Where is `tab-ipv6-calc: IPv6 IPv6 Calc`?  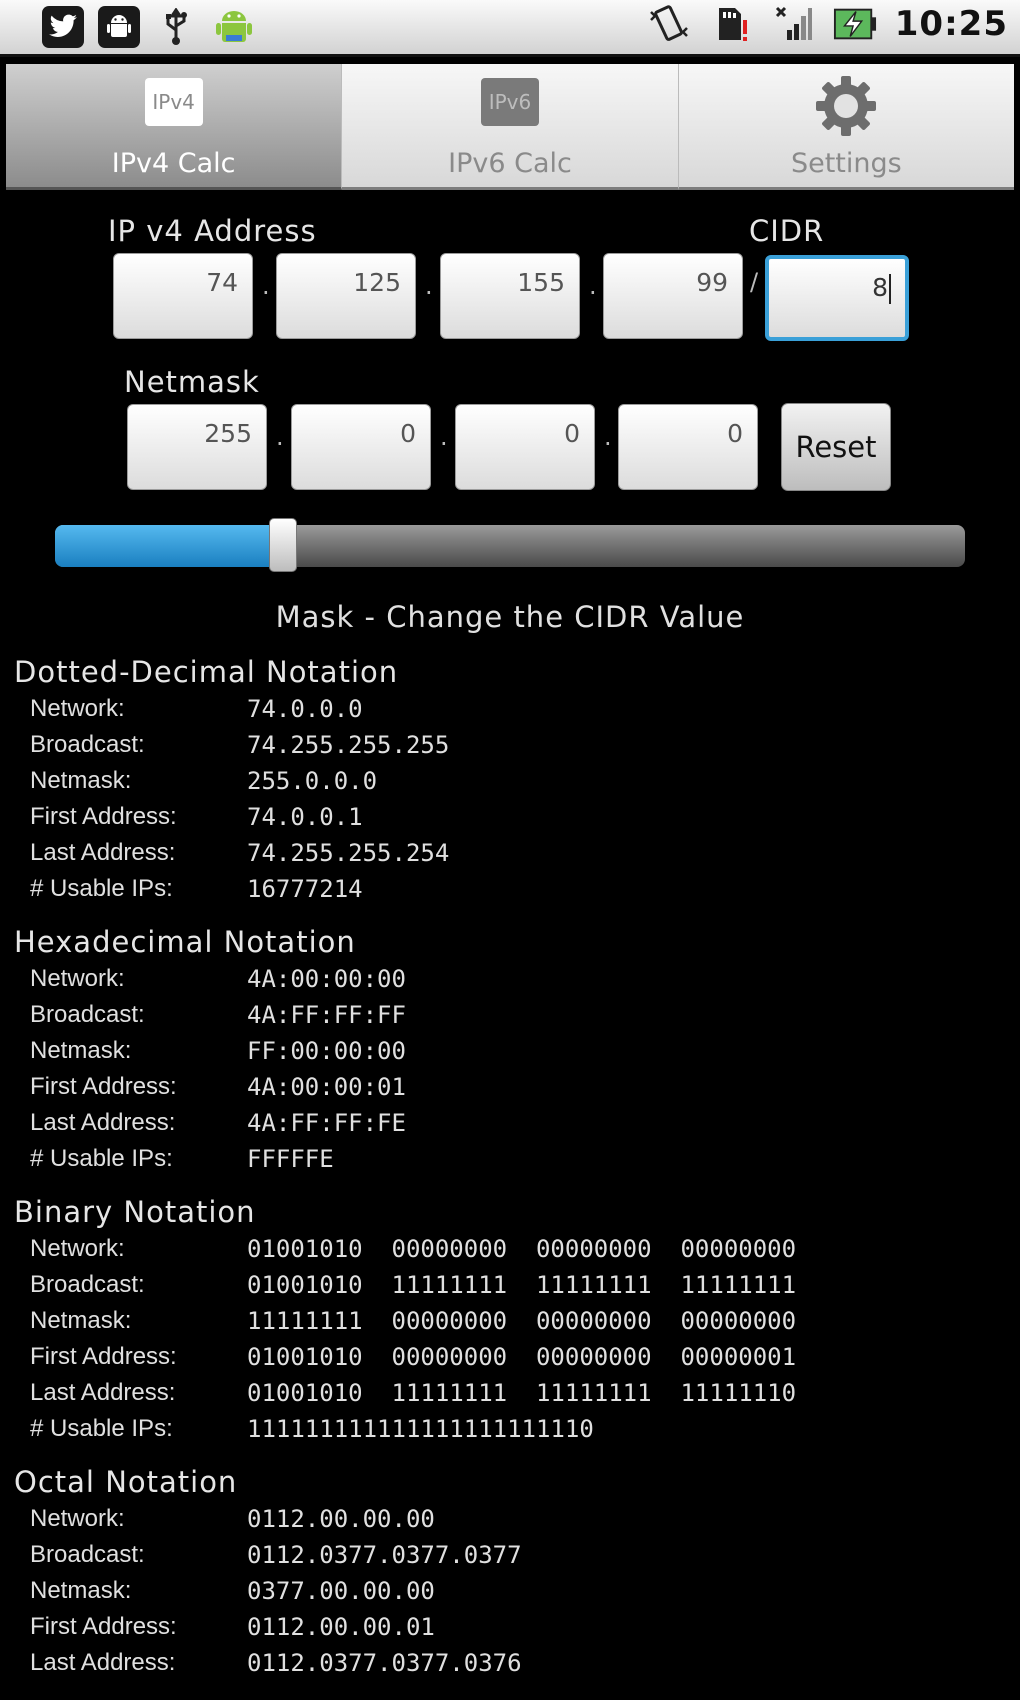
tab-ipv6-calc: IPv6 IPv6 Calc is located at coordinates (510, 127).